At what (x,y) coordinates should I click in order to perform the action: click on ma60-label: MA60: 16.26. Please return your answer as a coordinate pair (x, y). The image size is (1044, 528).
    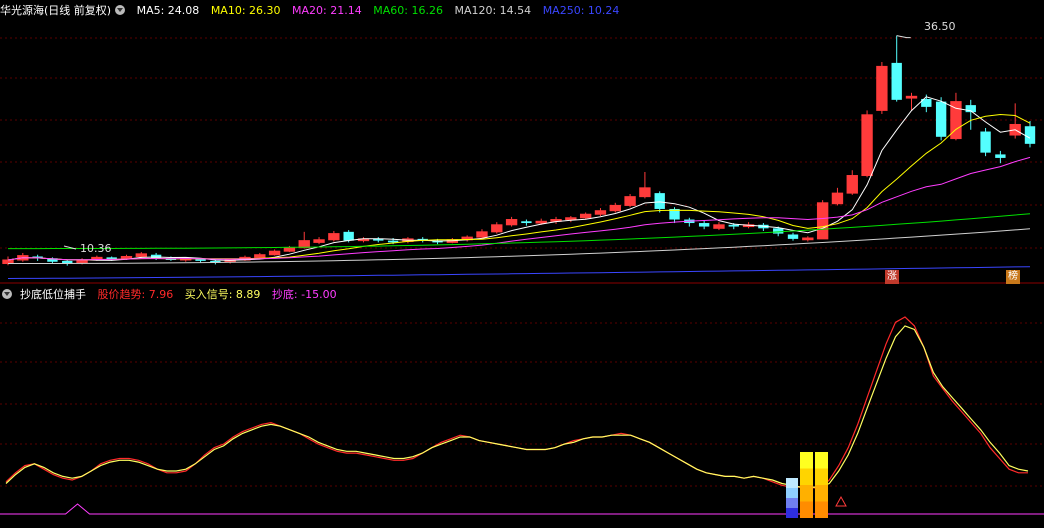
    Looking at the image, I should click on (408, 10).